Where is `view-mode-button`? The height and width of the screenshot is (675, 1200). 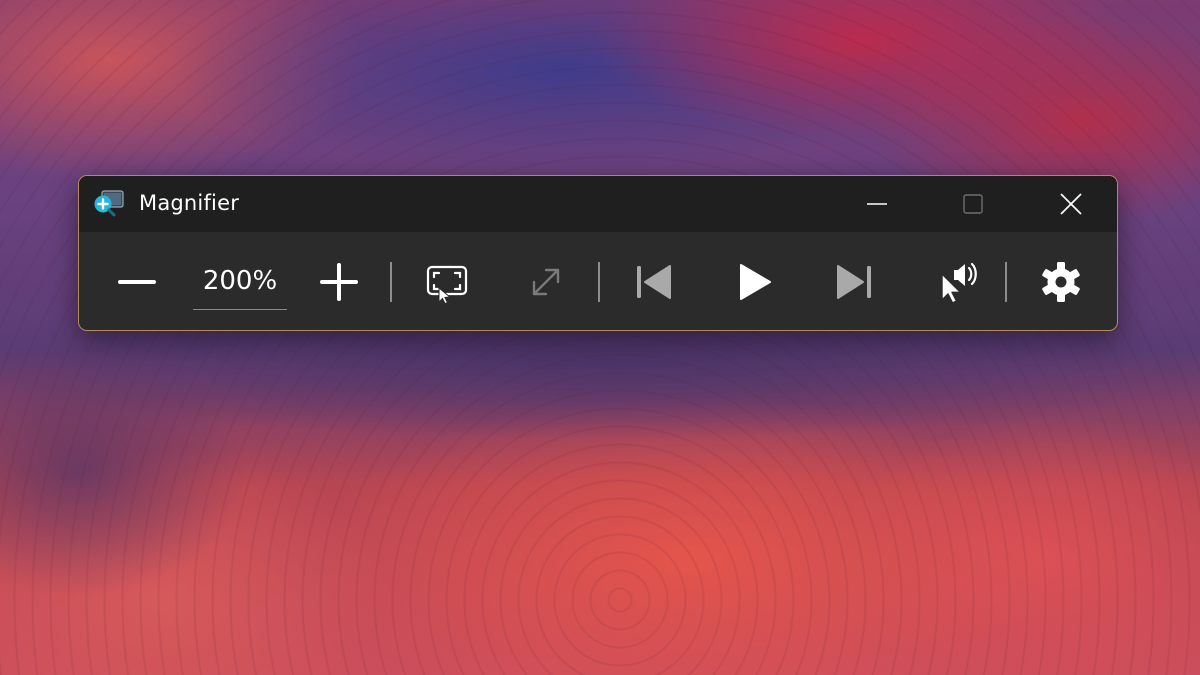
view-mode-button is located at coordinates (447, 282).